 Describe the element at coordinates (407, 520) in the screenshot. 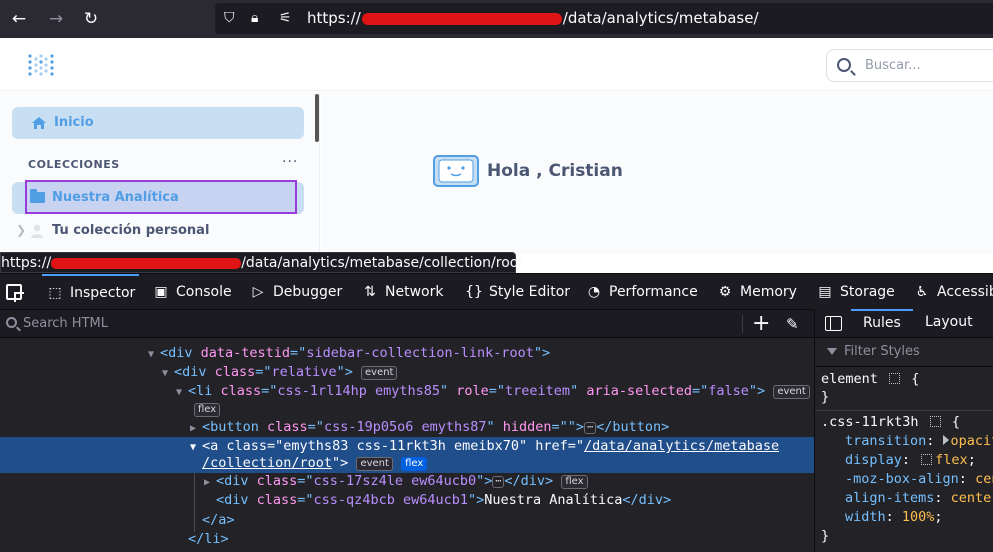

I see `tree-node: </a>` at that location.